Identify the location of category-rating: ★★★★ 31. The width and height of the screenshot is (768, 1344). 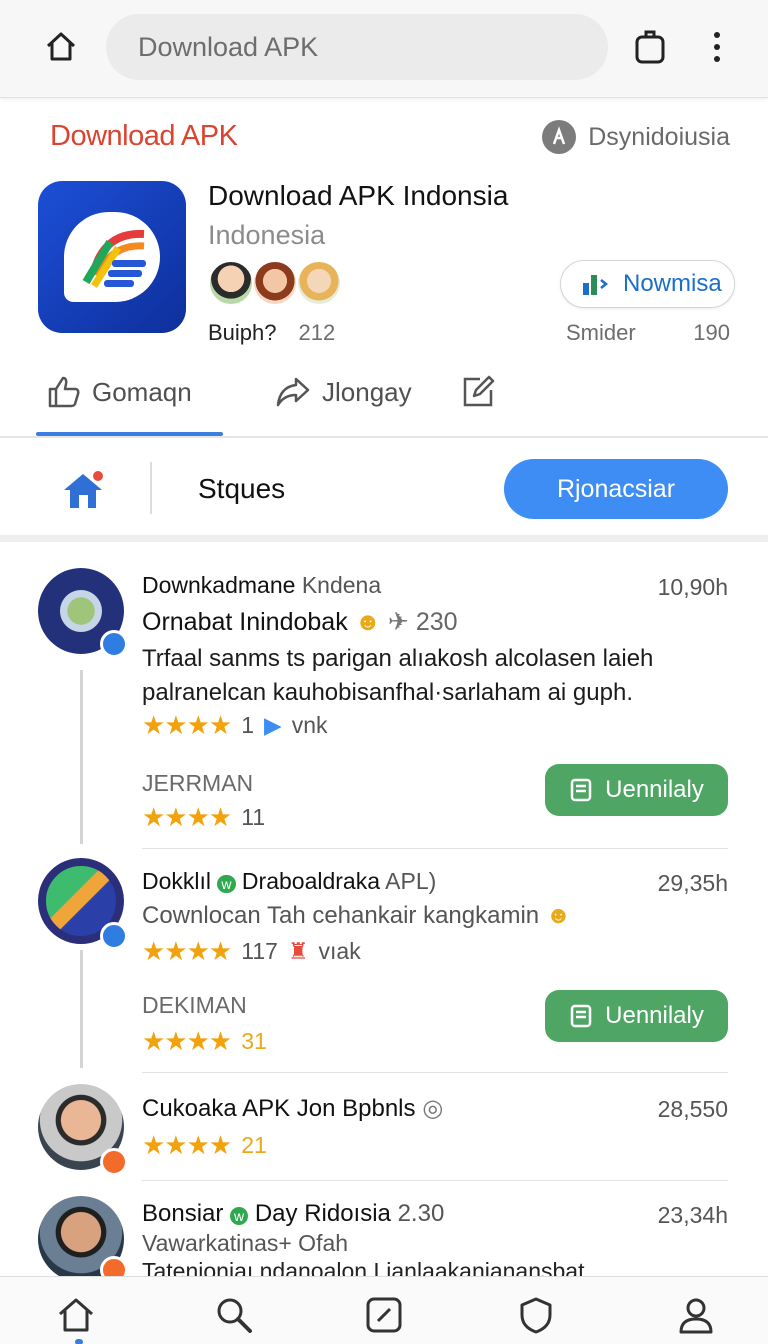
(204, 1041).